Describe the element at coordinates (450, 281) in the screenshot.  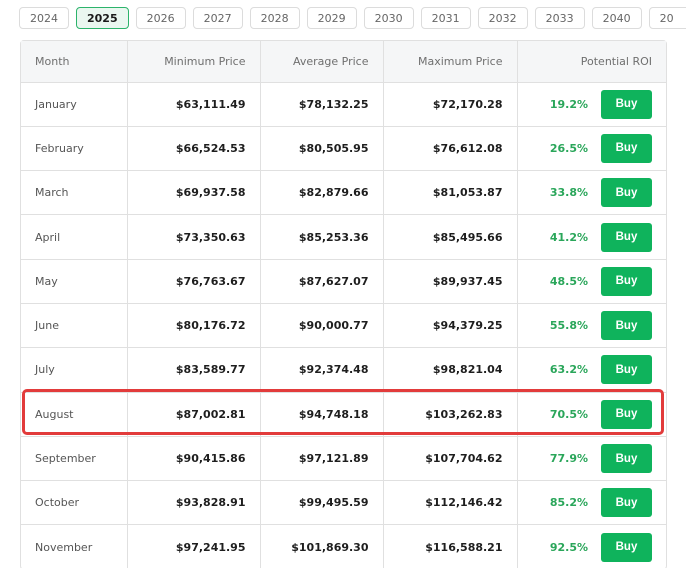
I see `cell-max-price: $89,937.45` at that location.